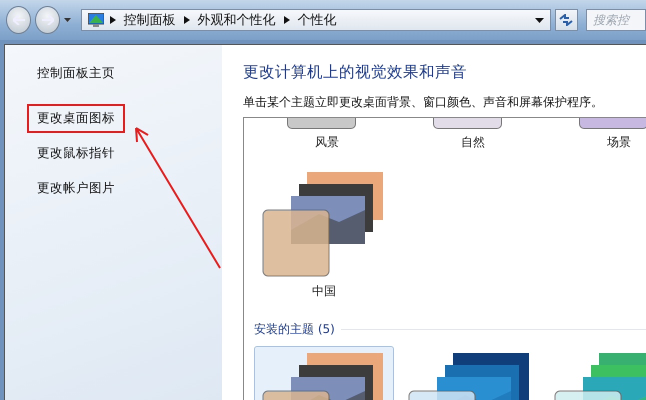  What do you see at coordinates (539, 20) in the screenshot?
I see `dropdown-caret-icon` at bounding box center [539, 20].